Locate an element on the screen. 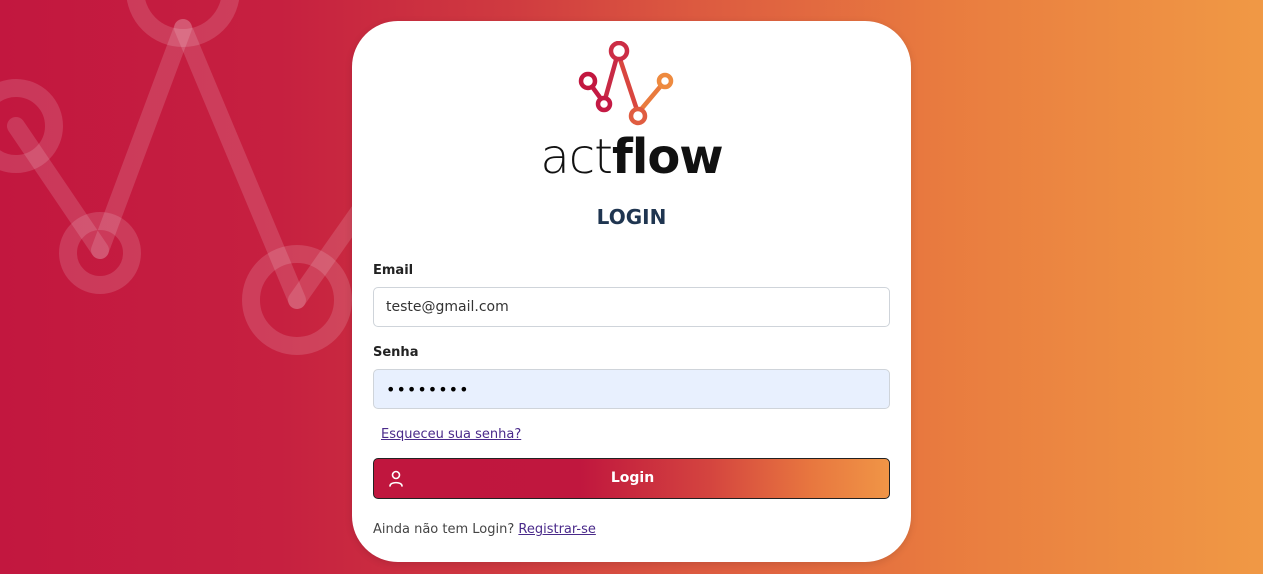  forgot-password-link: Esqueceu sua senha? is located at coordinates (451, 434).